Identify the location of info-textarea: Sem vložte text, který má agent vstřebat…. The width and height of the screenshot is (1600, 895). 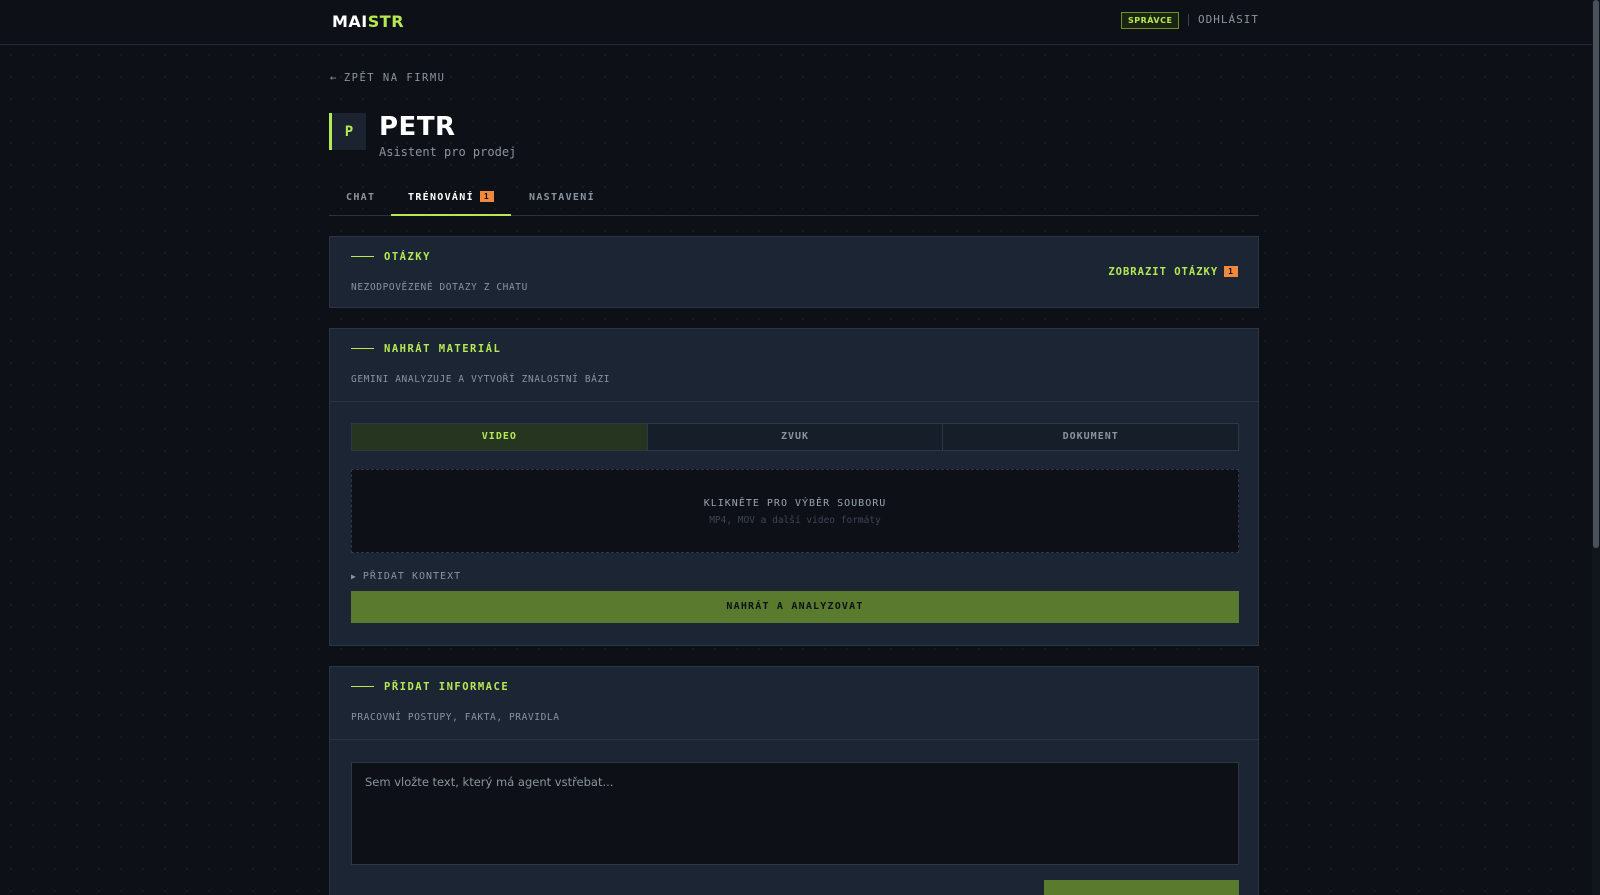
(795, 813).